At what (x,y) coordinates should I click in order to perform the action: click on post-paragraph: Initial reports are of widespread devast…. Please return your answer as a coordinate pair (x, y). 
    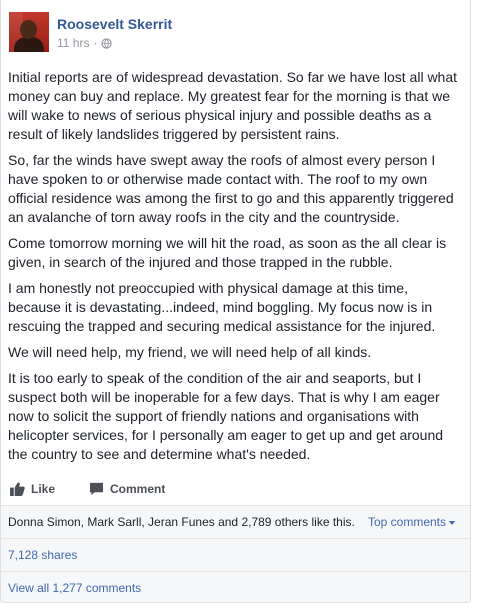
    Looking at the image, I should click on (233, 105).